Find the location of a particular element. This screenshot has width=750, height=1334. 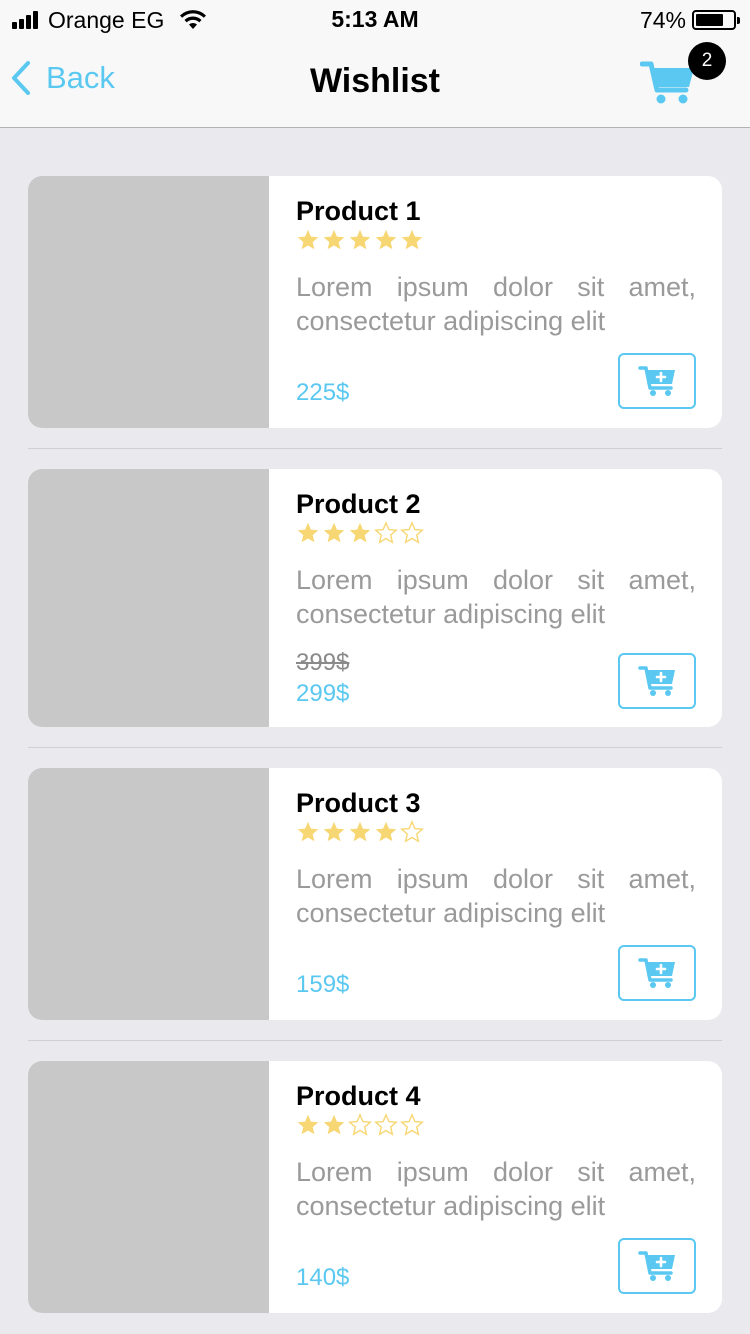

navigation-bar: Back Wishlist 2 is located at coordinates (375, 84).